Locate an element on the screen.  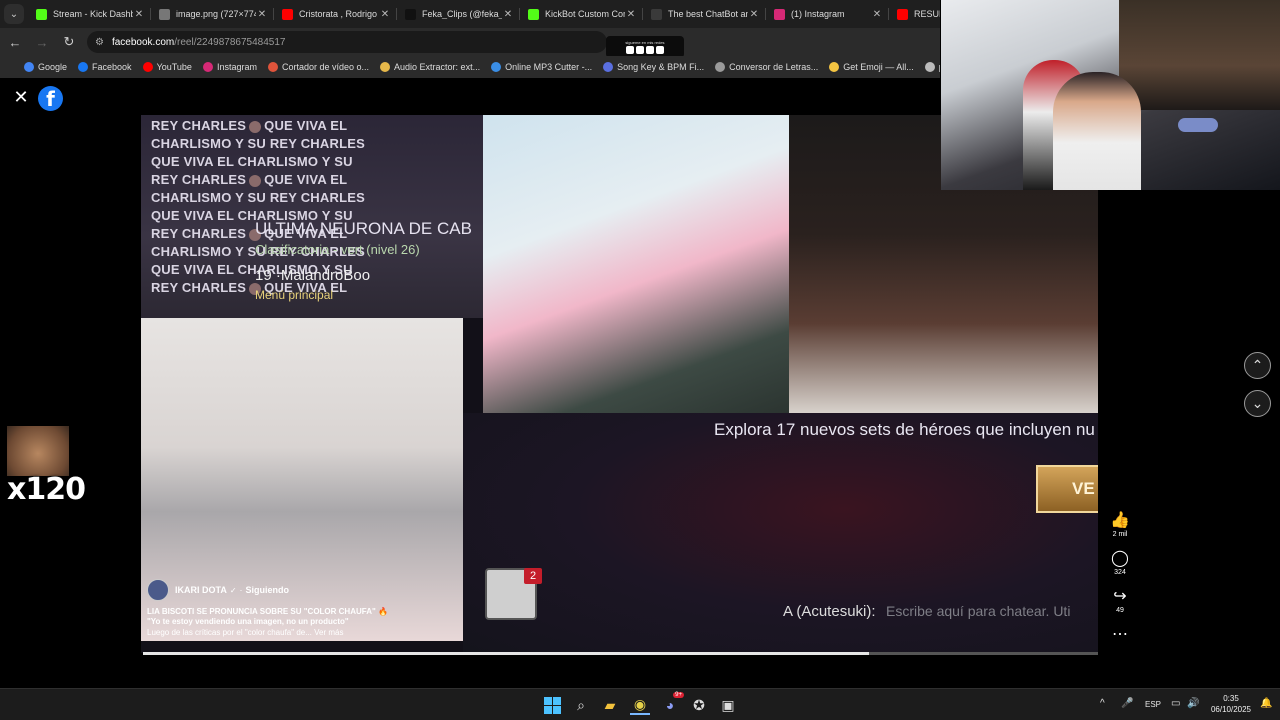
thumbs-up-icon: 👍 is located at coordinates (1120, 520).